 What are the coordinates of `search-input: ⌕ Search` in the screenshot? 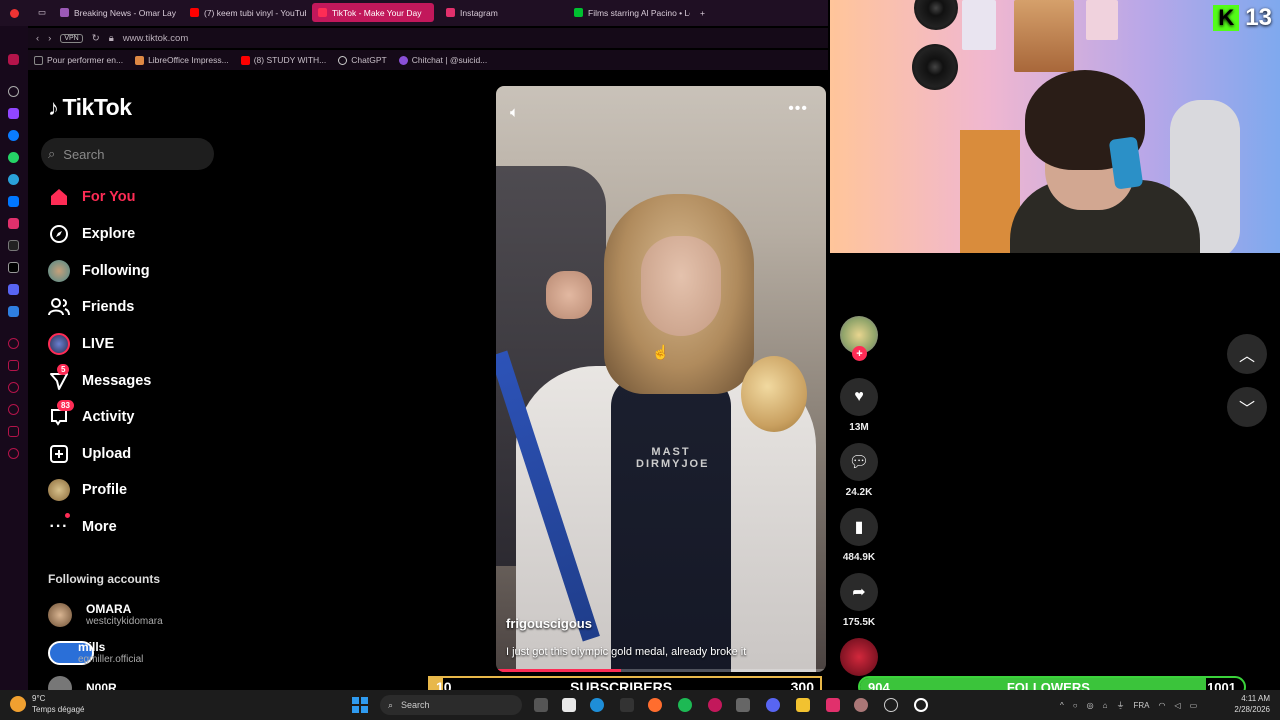 It's located at (127, 154).